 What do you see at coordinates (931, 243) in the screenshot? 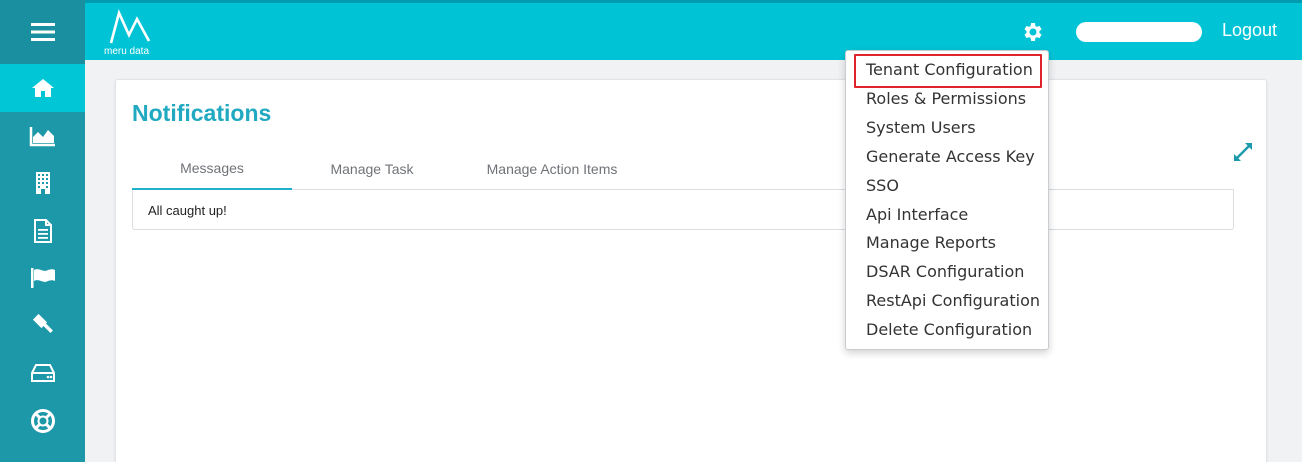
I see `menu-item-manage-reports: Manage Reports` at bounding box center [931, 243].